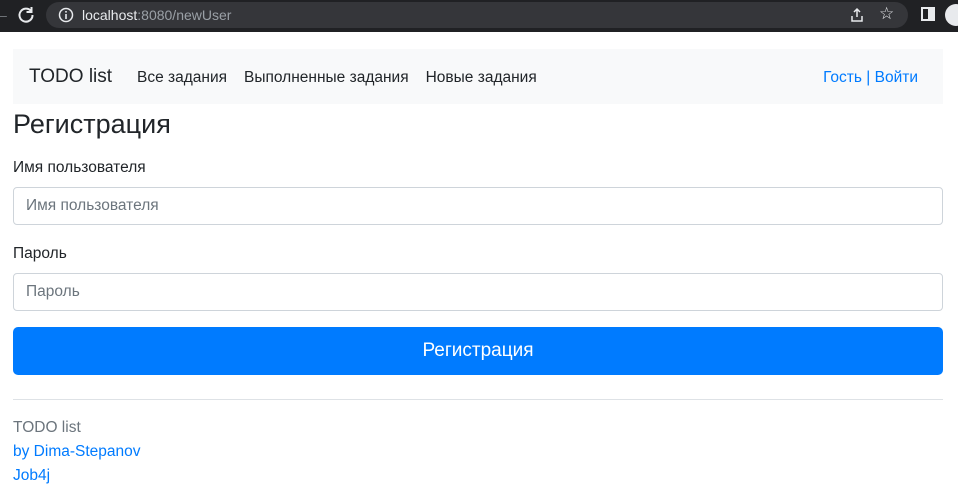  I want to click on address-url: localhost:8080/newUser, so click(156, 15).